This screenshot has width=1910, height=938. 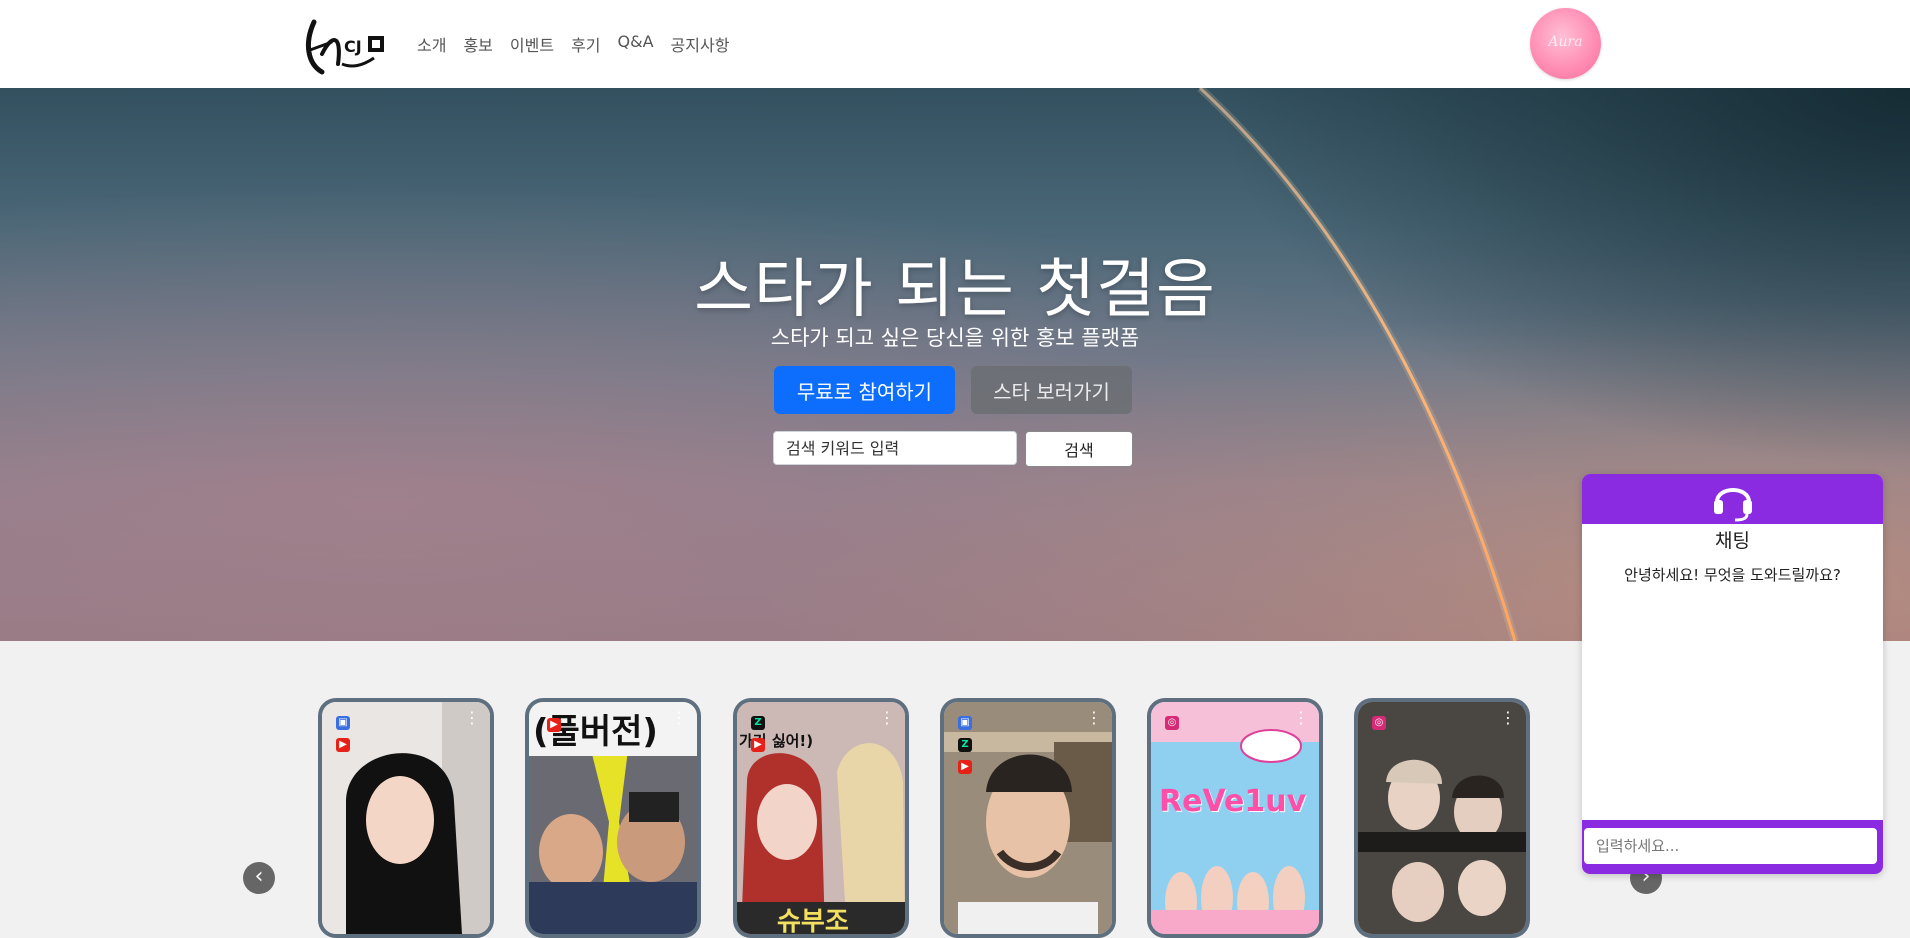 I want to click on chevron-left-icon: ‹, so click(x=259, y=876).